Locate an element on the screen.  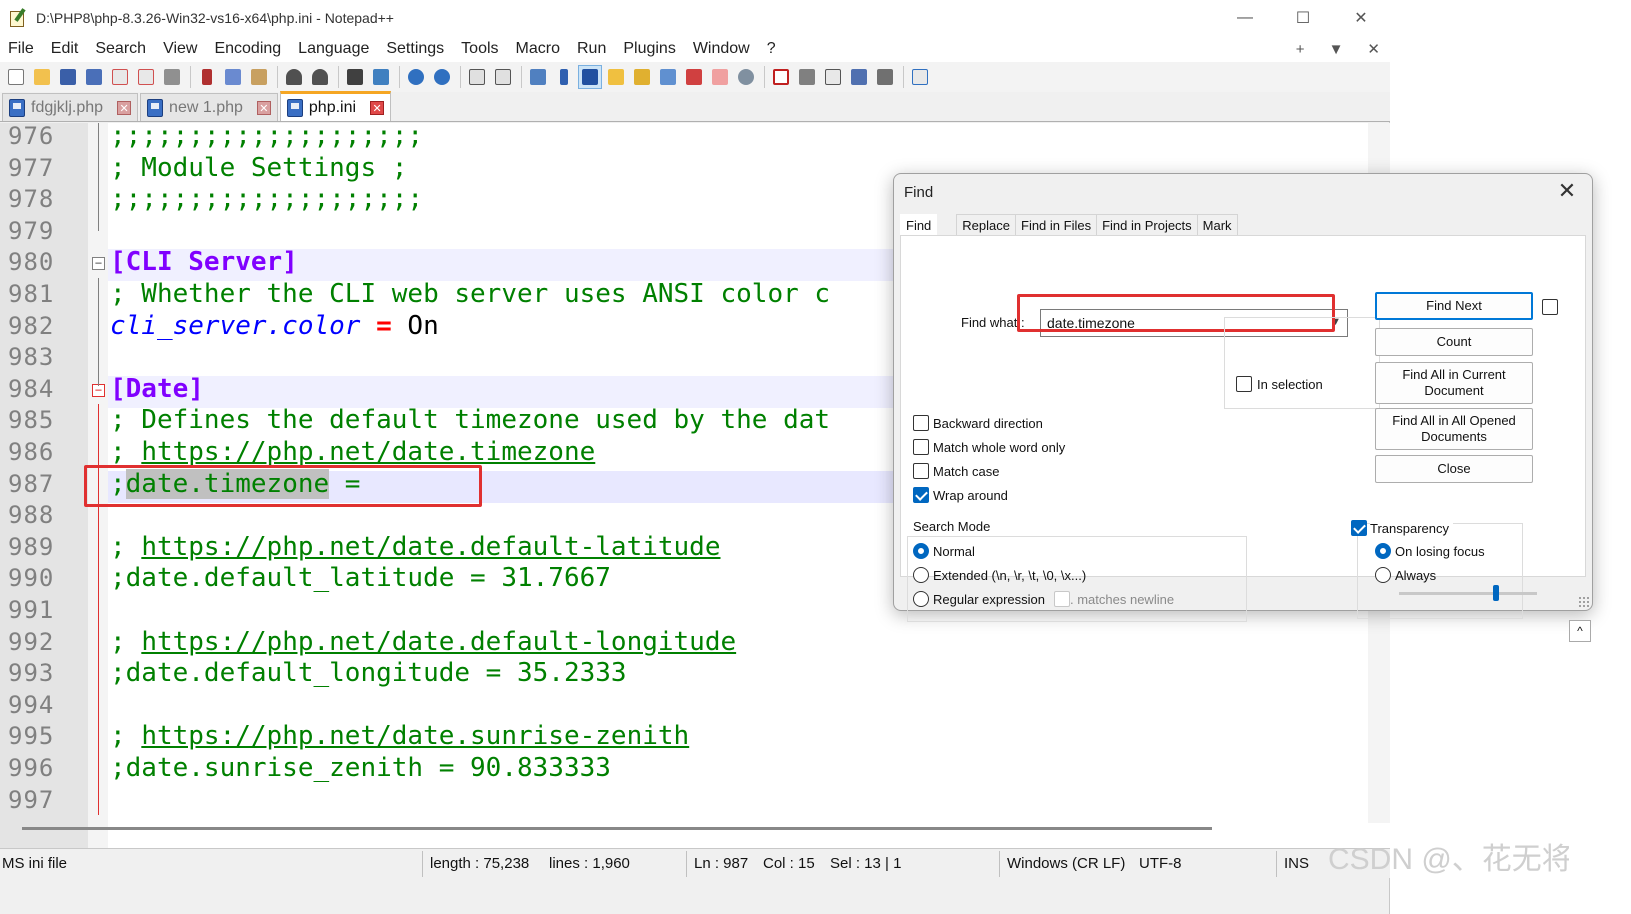
new-file-icon is located at coordinates (16, 77).